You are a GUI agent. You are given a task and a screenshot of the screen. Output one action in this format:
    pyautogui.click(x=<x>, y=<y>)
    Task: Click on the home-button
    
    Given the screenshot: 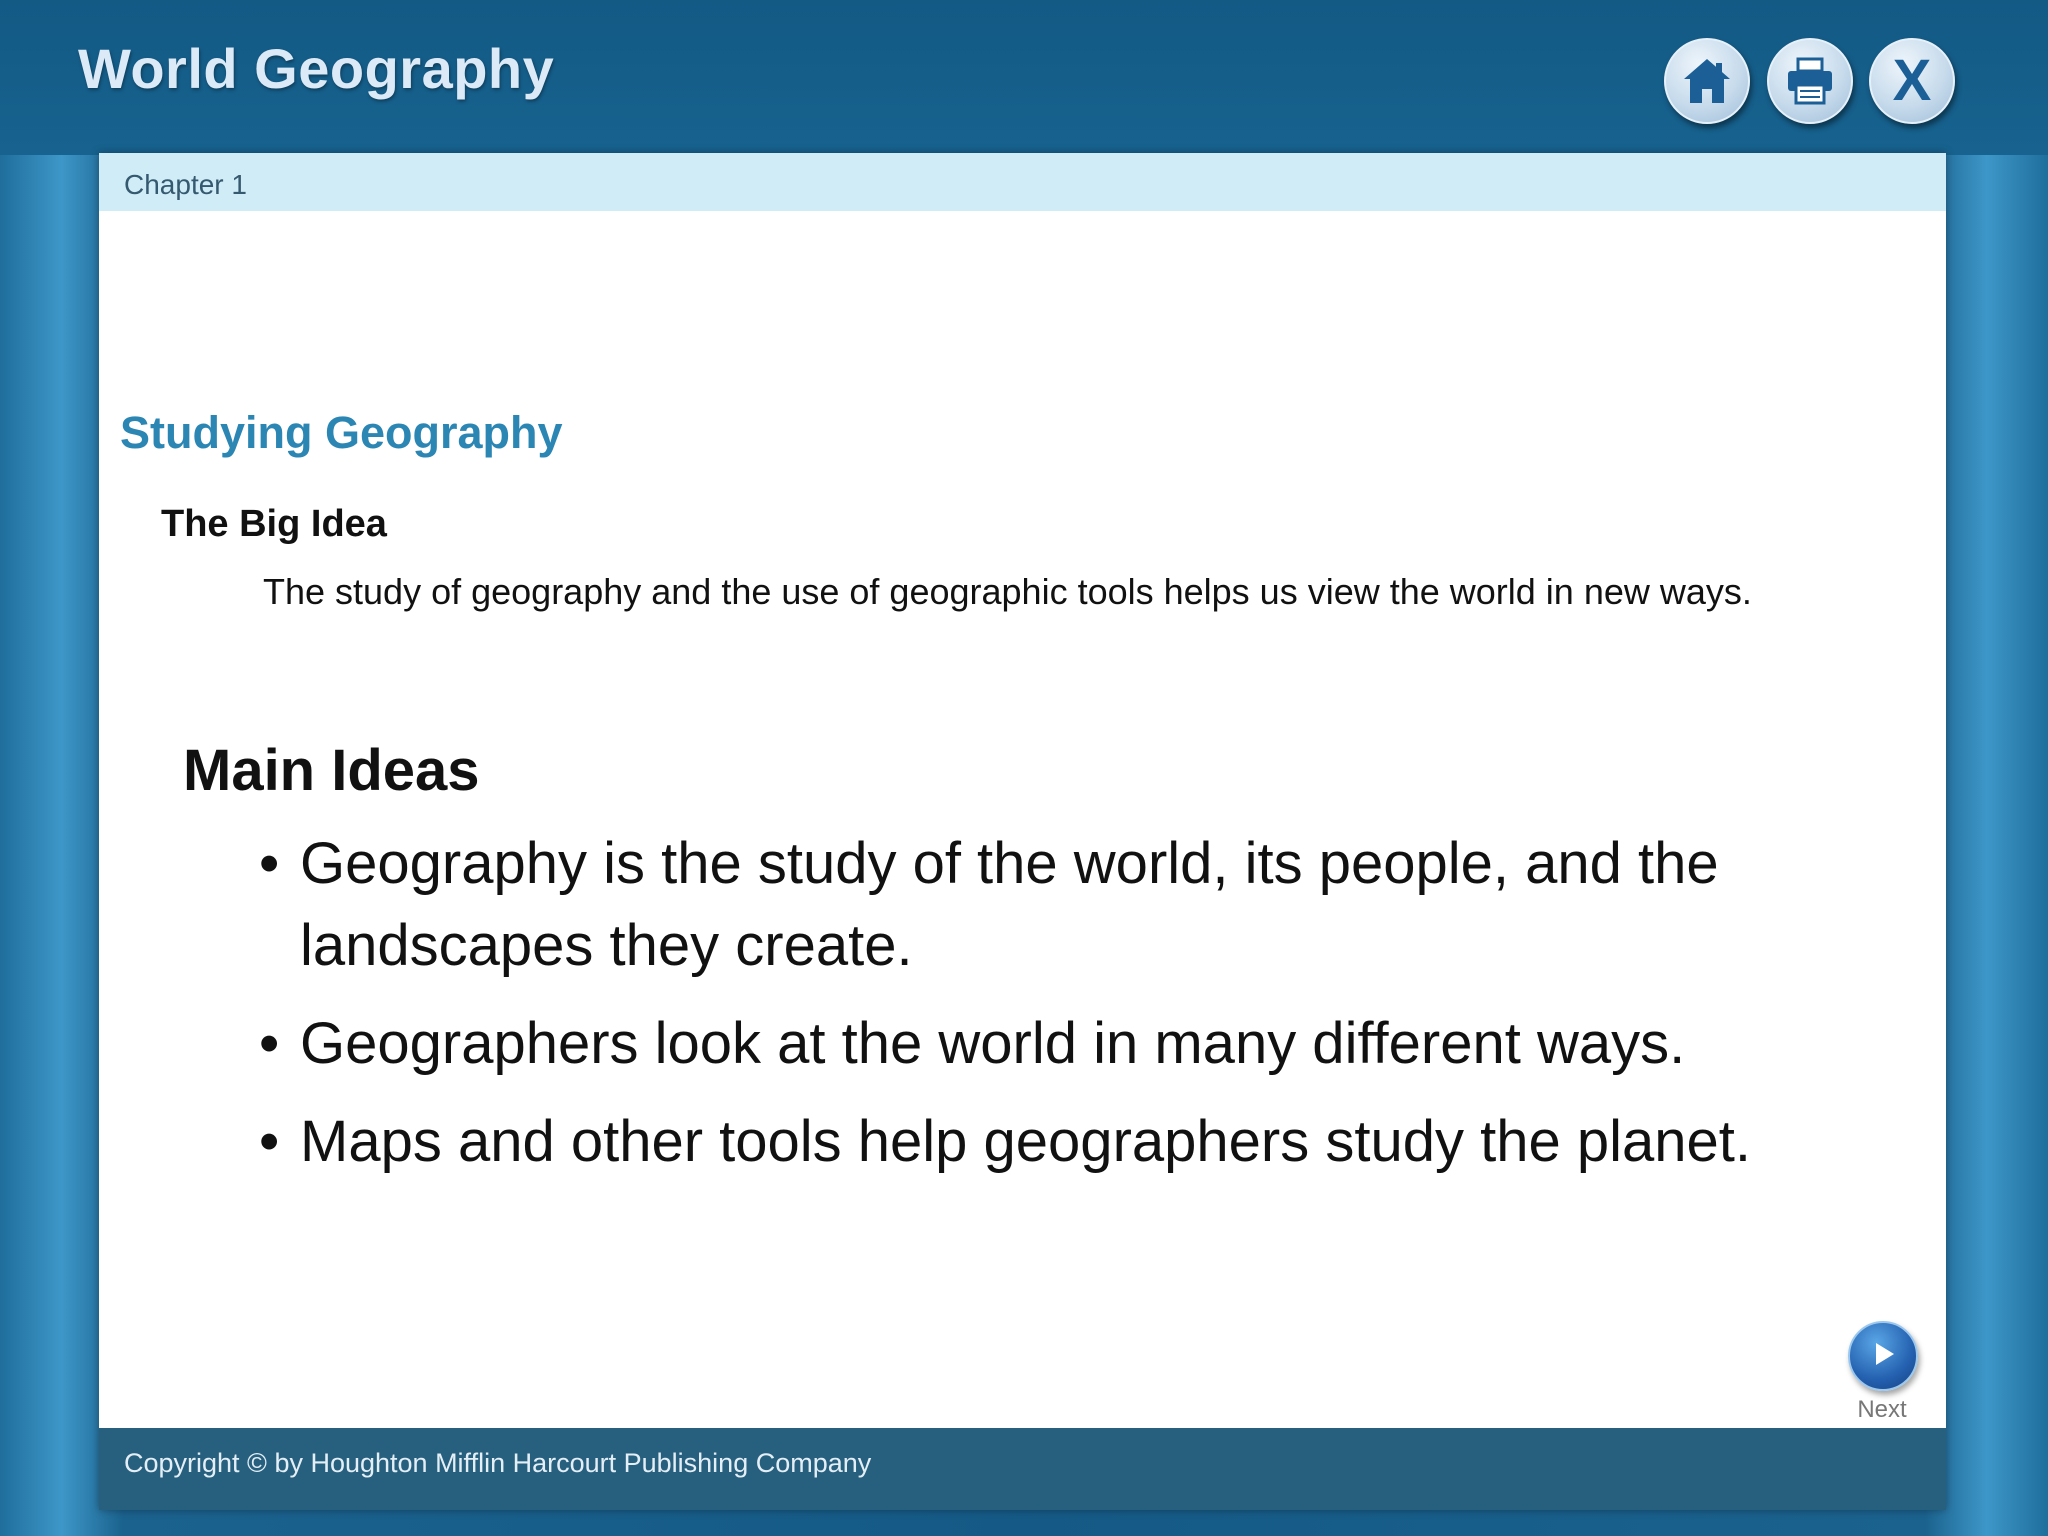 What is the action you would take?
    pyautogui.click(x=1707, y=81)
    